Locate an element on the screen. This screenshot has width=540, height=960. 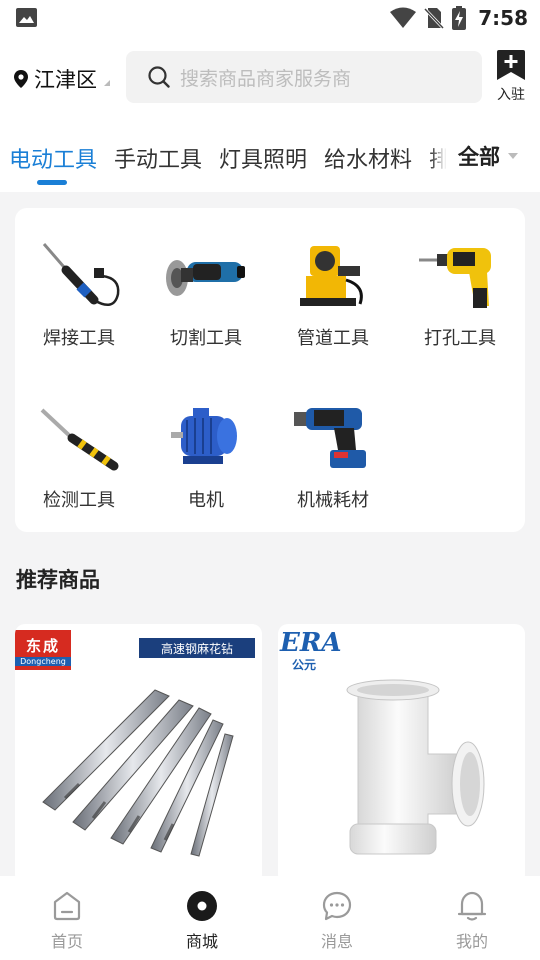
product-tag: 高速钢麻花钻 is located at coordinates (197, 648).